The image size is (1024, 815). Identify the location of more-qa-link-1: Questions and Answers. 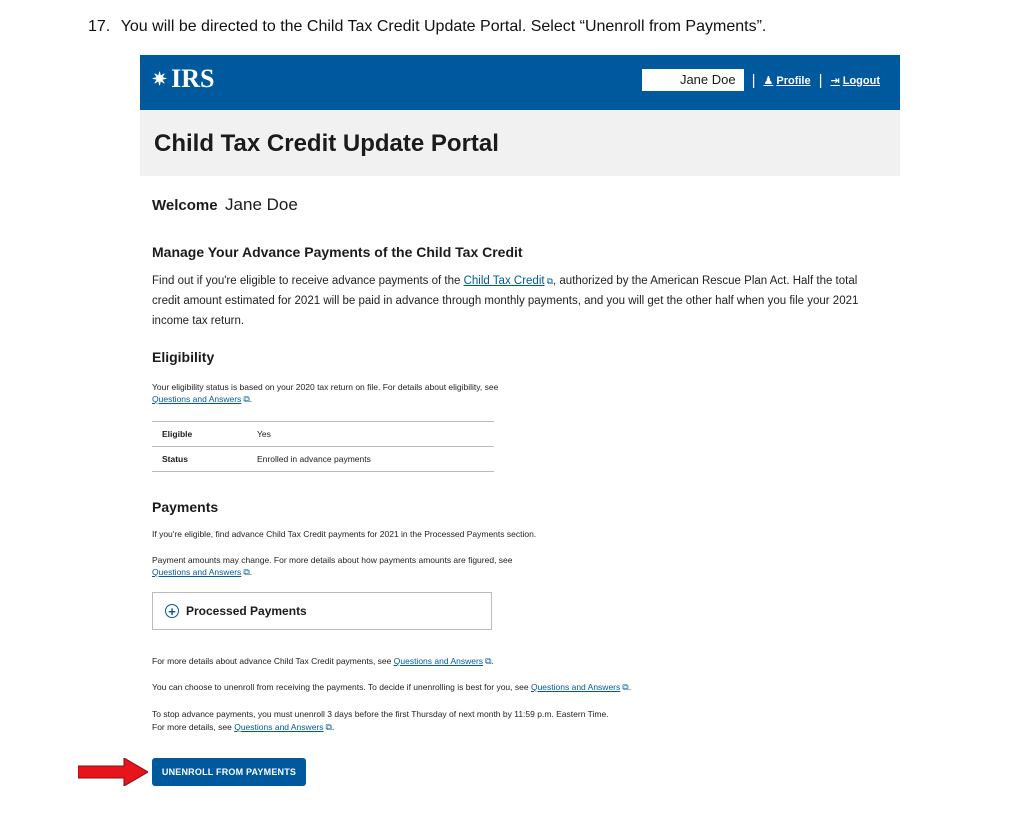
(438, 661).